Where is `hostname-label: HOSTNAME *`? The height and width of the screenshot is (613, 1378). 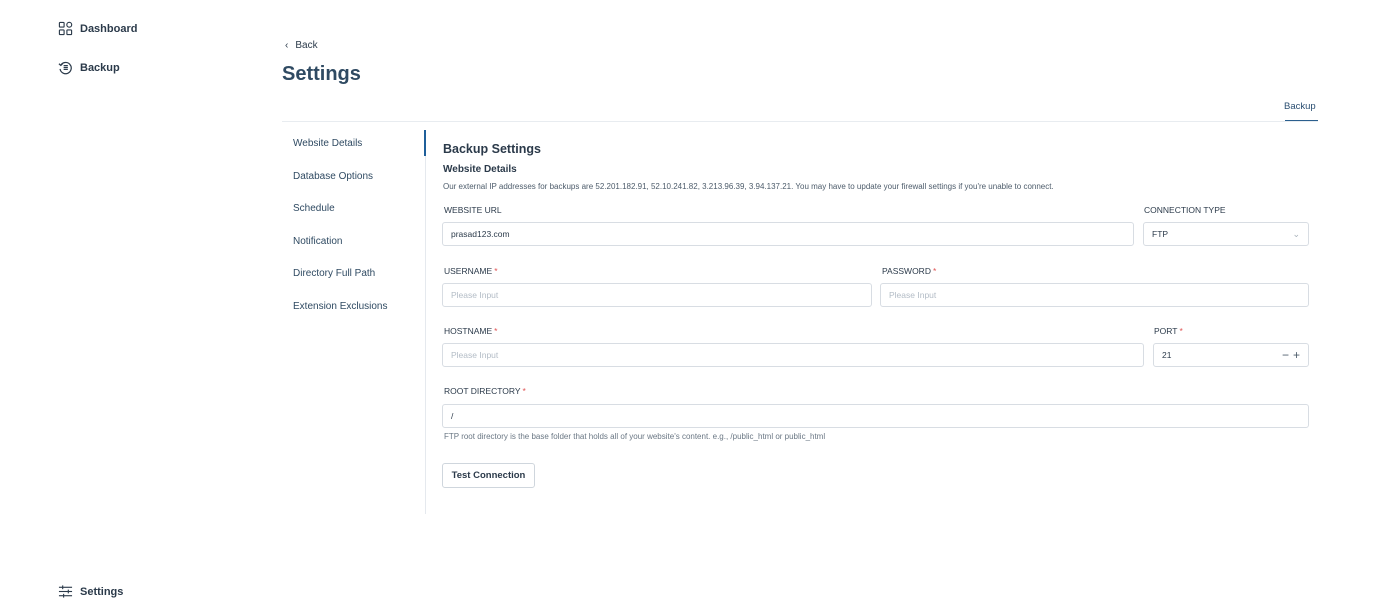
hostname-label: HOSTNAME * is located at coordinates (470, 331).